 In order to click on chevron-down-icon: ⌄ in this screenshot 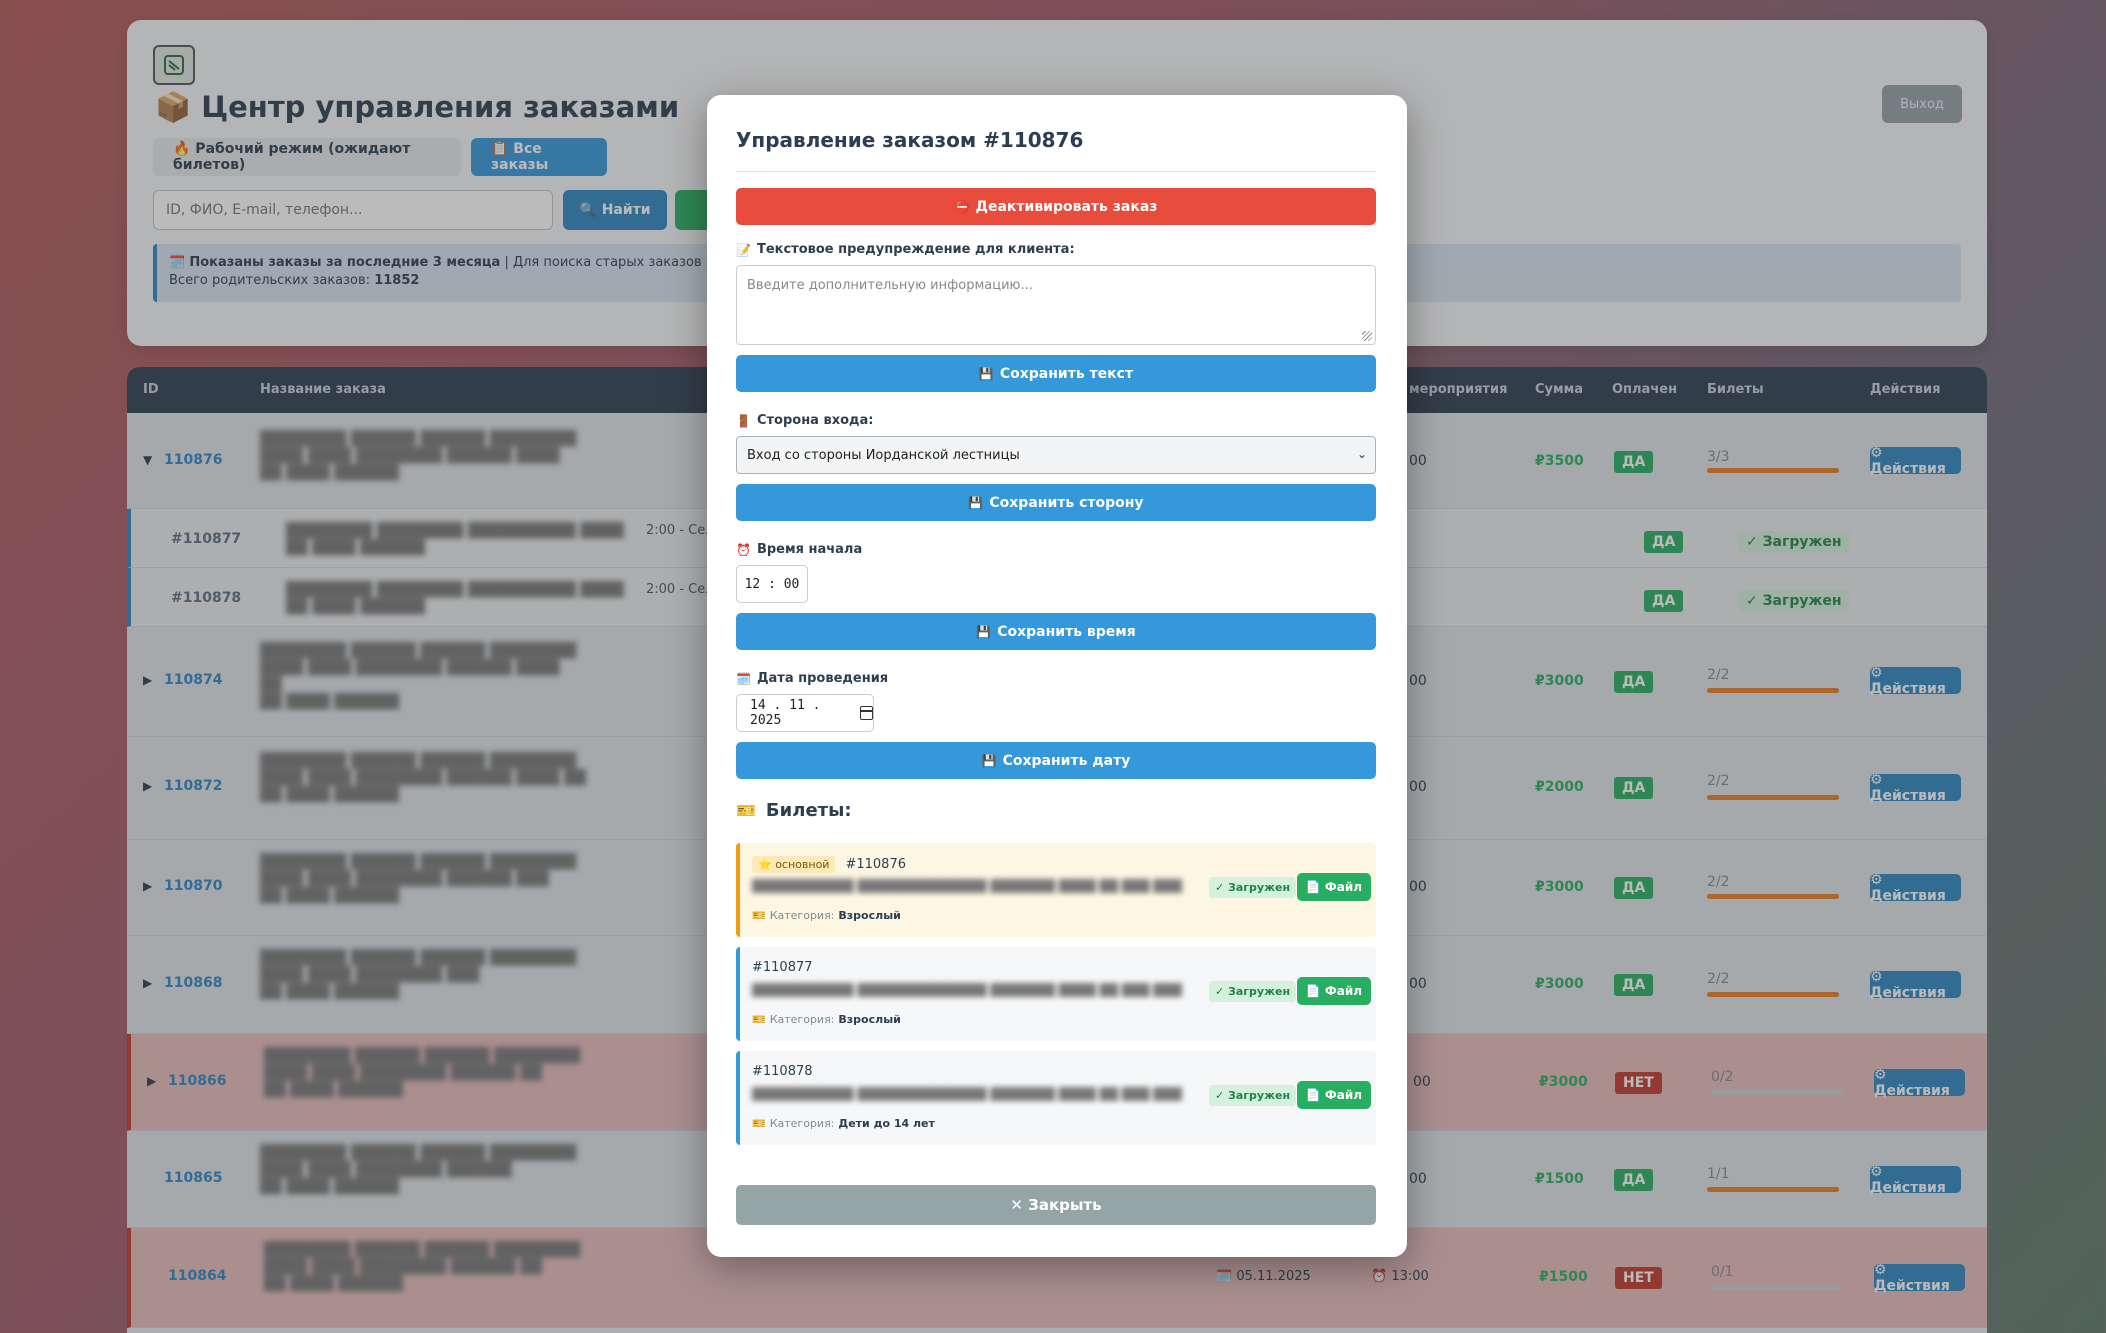, I will do `click(1361, 454)`.